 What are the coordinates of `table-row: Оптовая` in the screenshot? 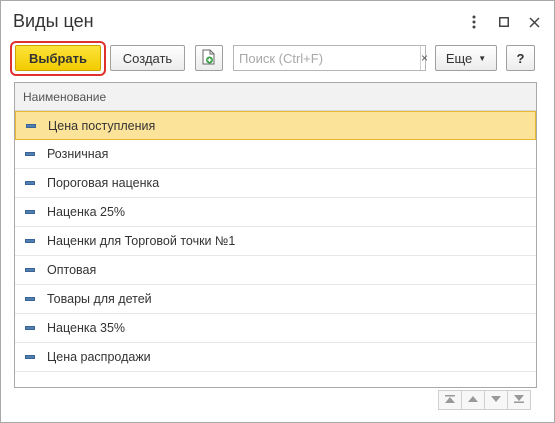 It's located at (275, 270).